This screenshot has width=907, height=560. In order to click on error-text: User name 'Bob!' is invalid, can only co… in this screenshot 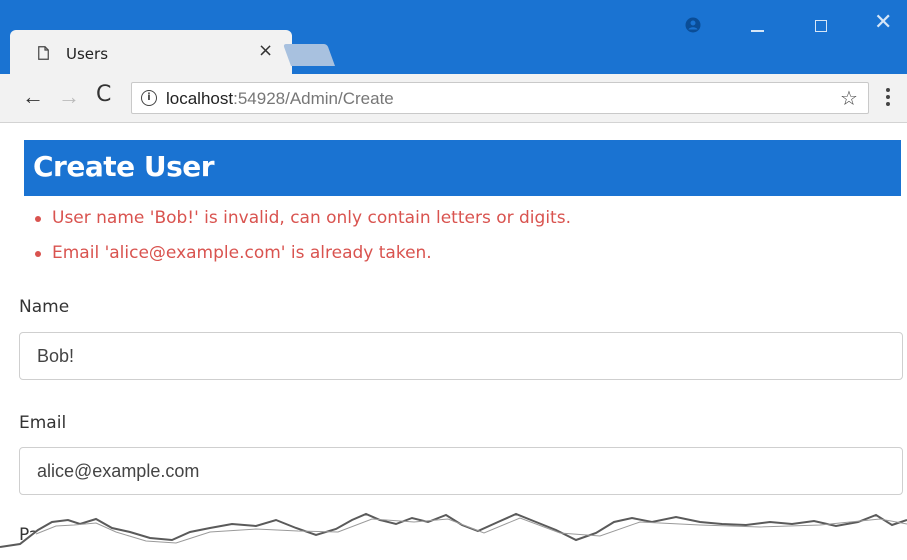, I will do `click(311, 218)`.